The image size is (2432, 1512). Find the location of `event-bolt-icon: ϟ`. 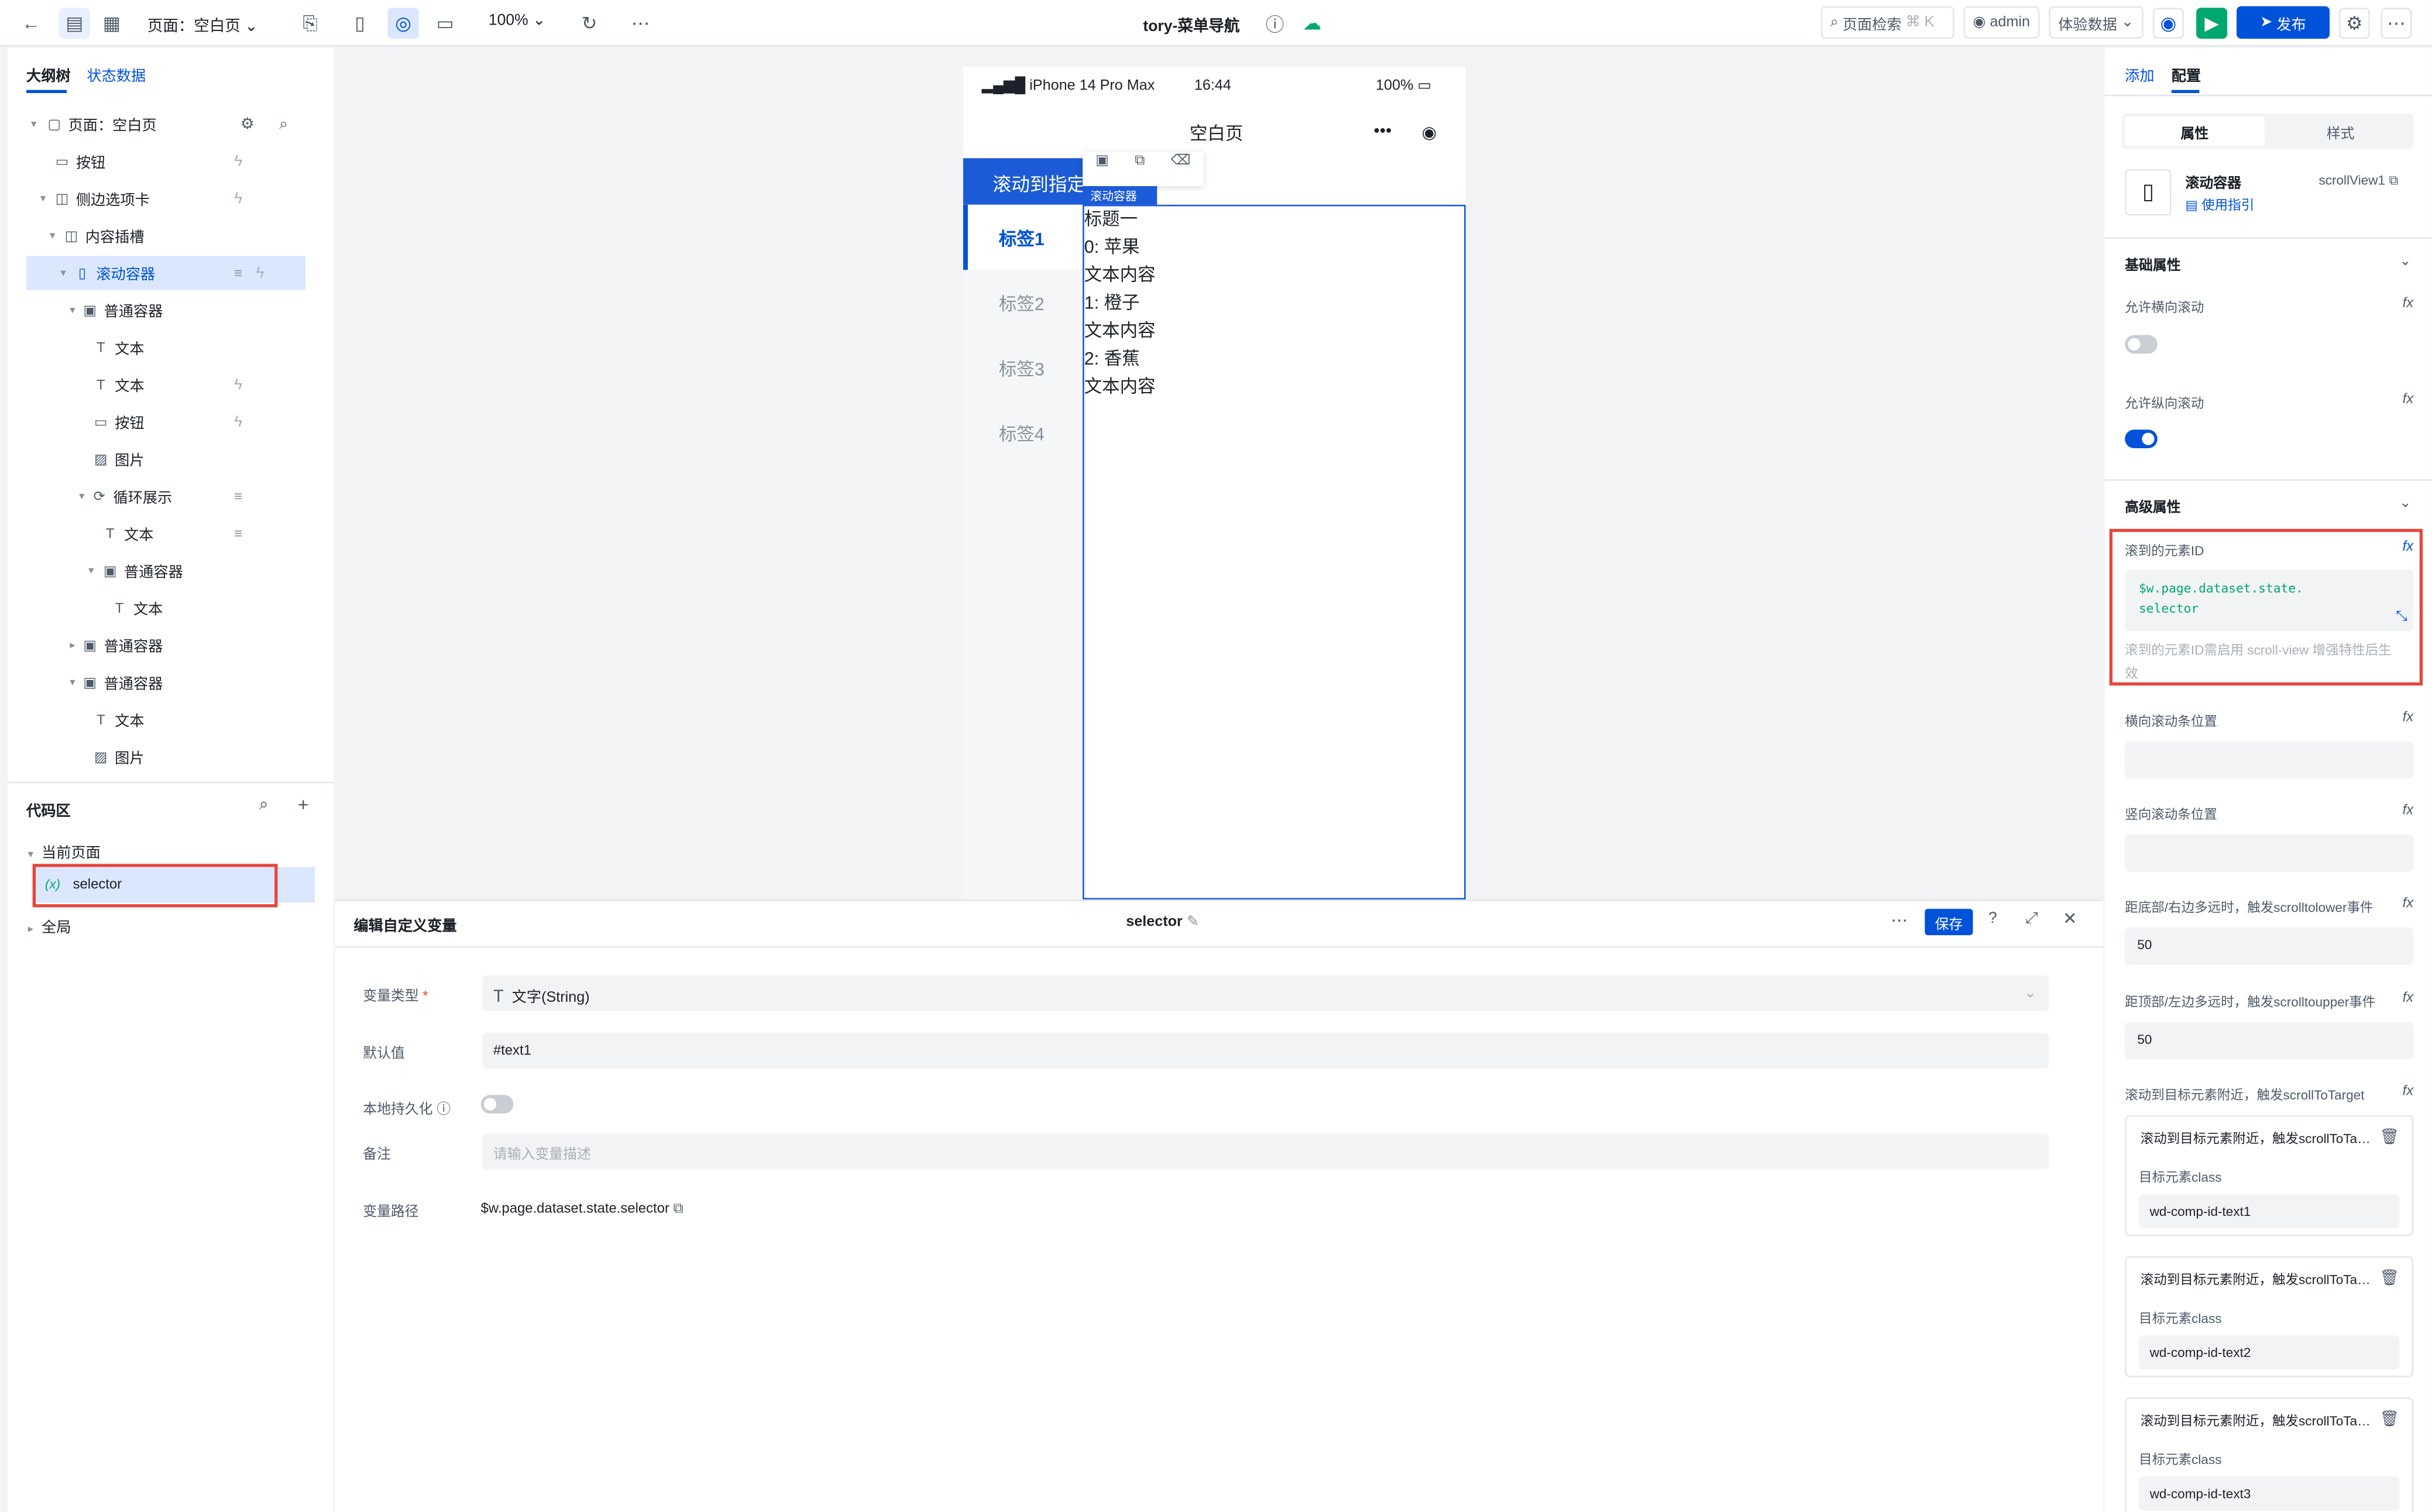

event-bolt-icon: ϟ is located at coordinates (238, 199).